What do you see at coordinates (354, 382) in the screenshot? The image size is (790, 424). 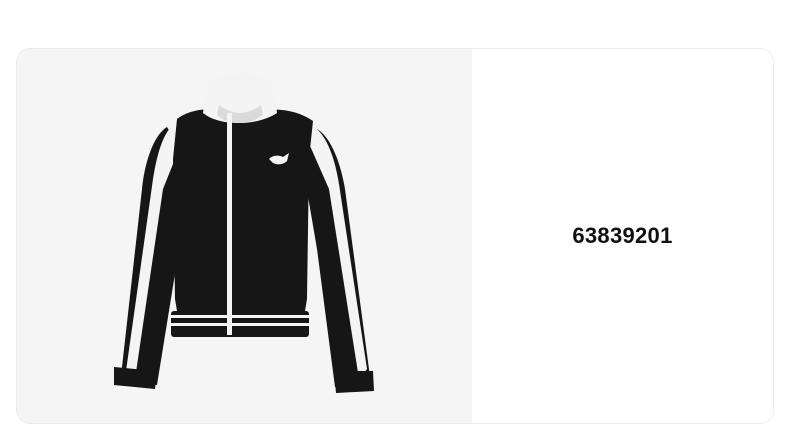 I see `right-cuff` at bounding box center [354, 382].